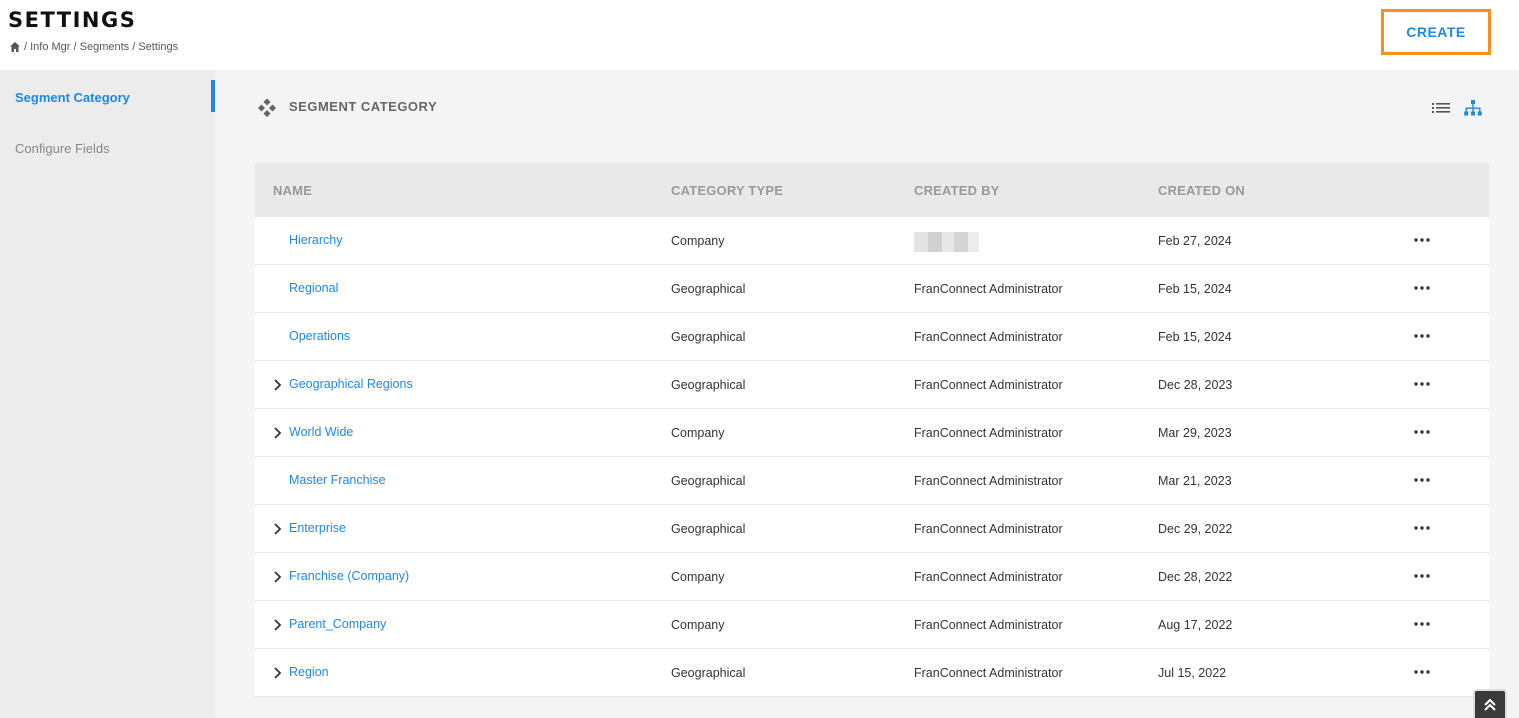 The image size is (1519, 718). What do you see at coordinates (1195, 577) in the screenshot?
I see `row-created-on: Dec 28, 2022` at bounding box center [1195, 577].